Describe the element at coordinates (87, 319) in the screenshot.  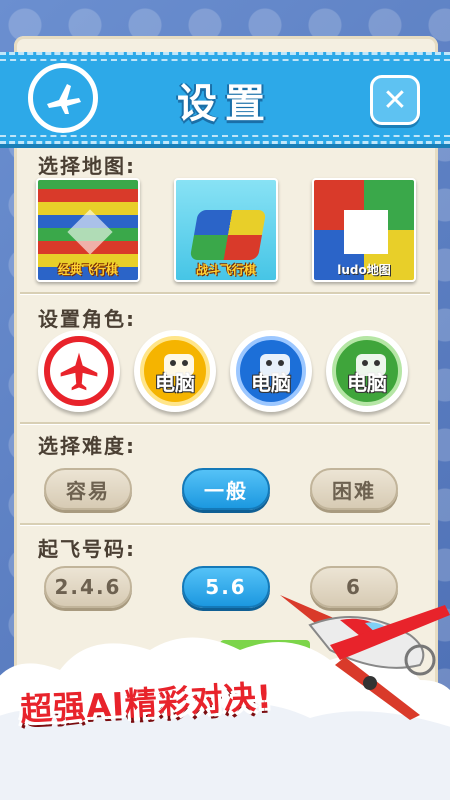
I see `role-section-label: 设置角色:` at that location.